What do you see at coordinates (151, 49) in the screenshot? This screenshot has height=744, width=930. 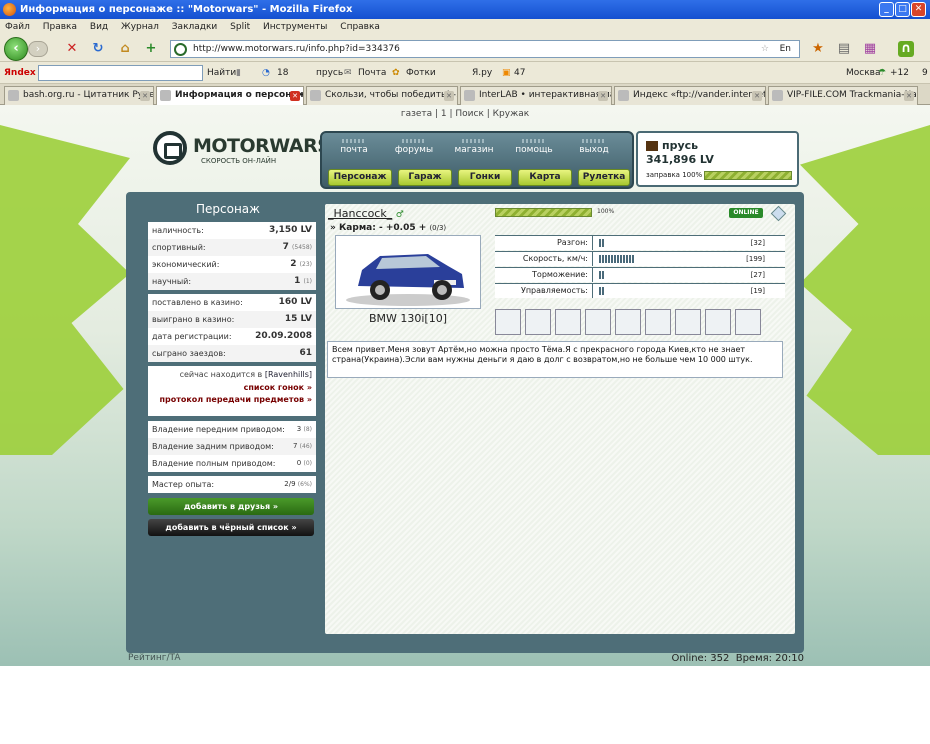 I see `new-tab-icon: +` at bounding box center [151, 49].